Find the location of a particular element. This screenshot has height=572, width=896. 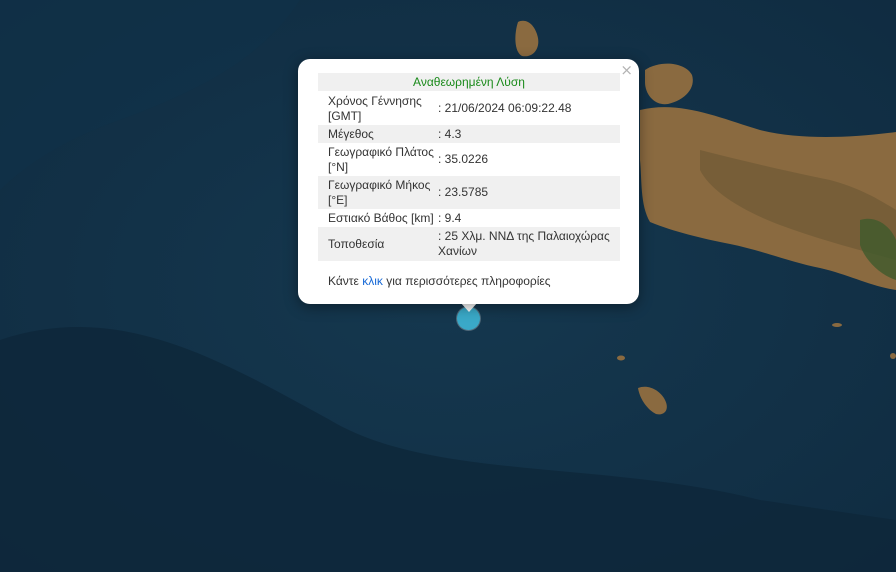

row-label-longitude: Γεωγραφικό Μήκος [°E] is located at coordinates (379, 192).